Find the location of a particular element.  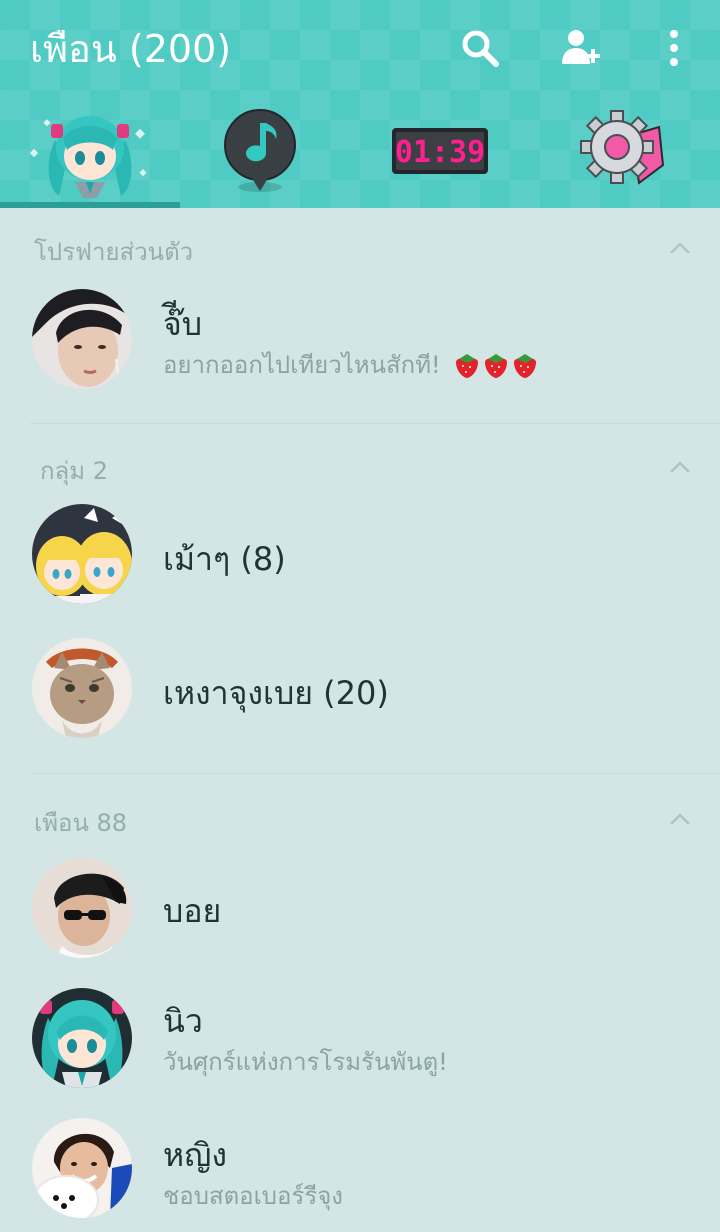

group-name: เหงาจุงเบย (20) is located at coordinates (276, 693).